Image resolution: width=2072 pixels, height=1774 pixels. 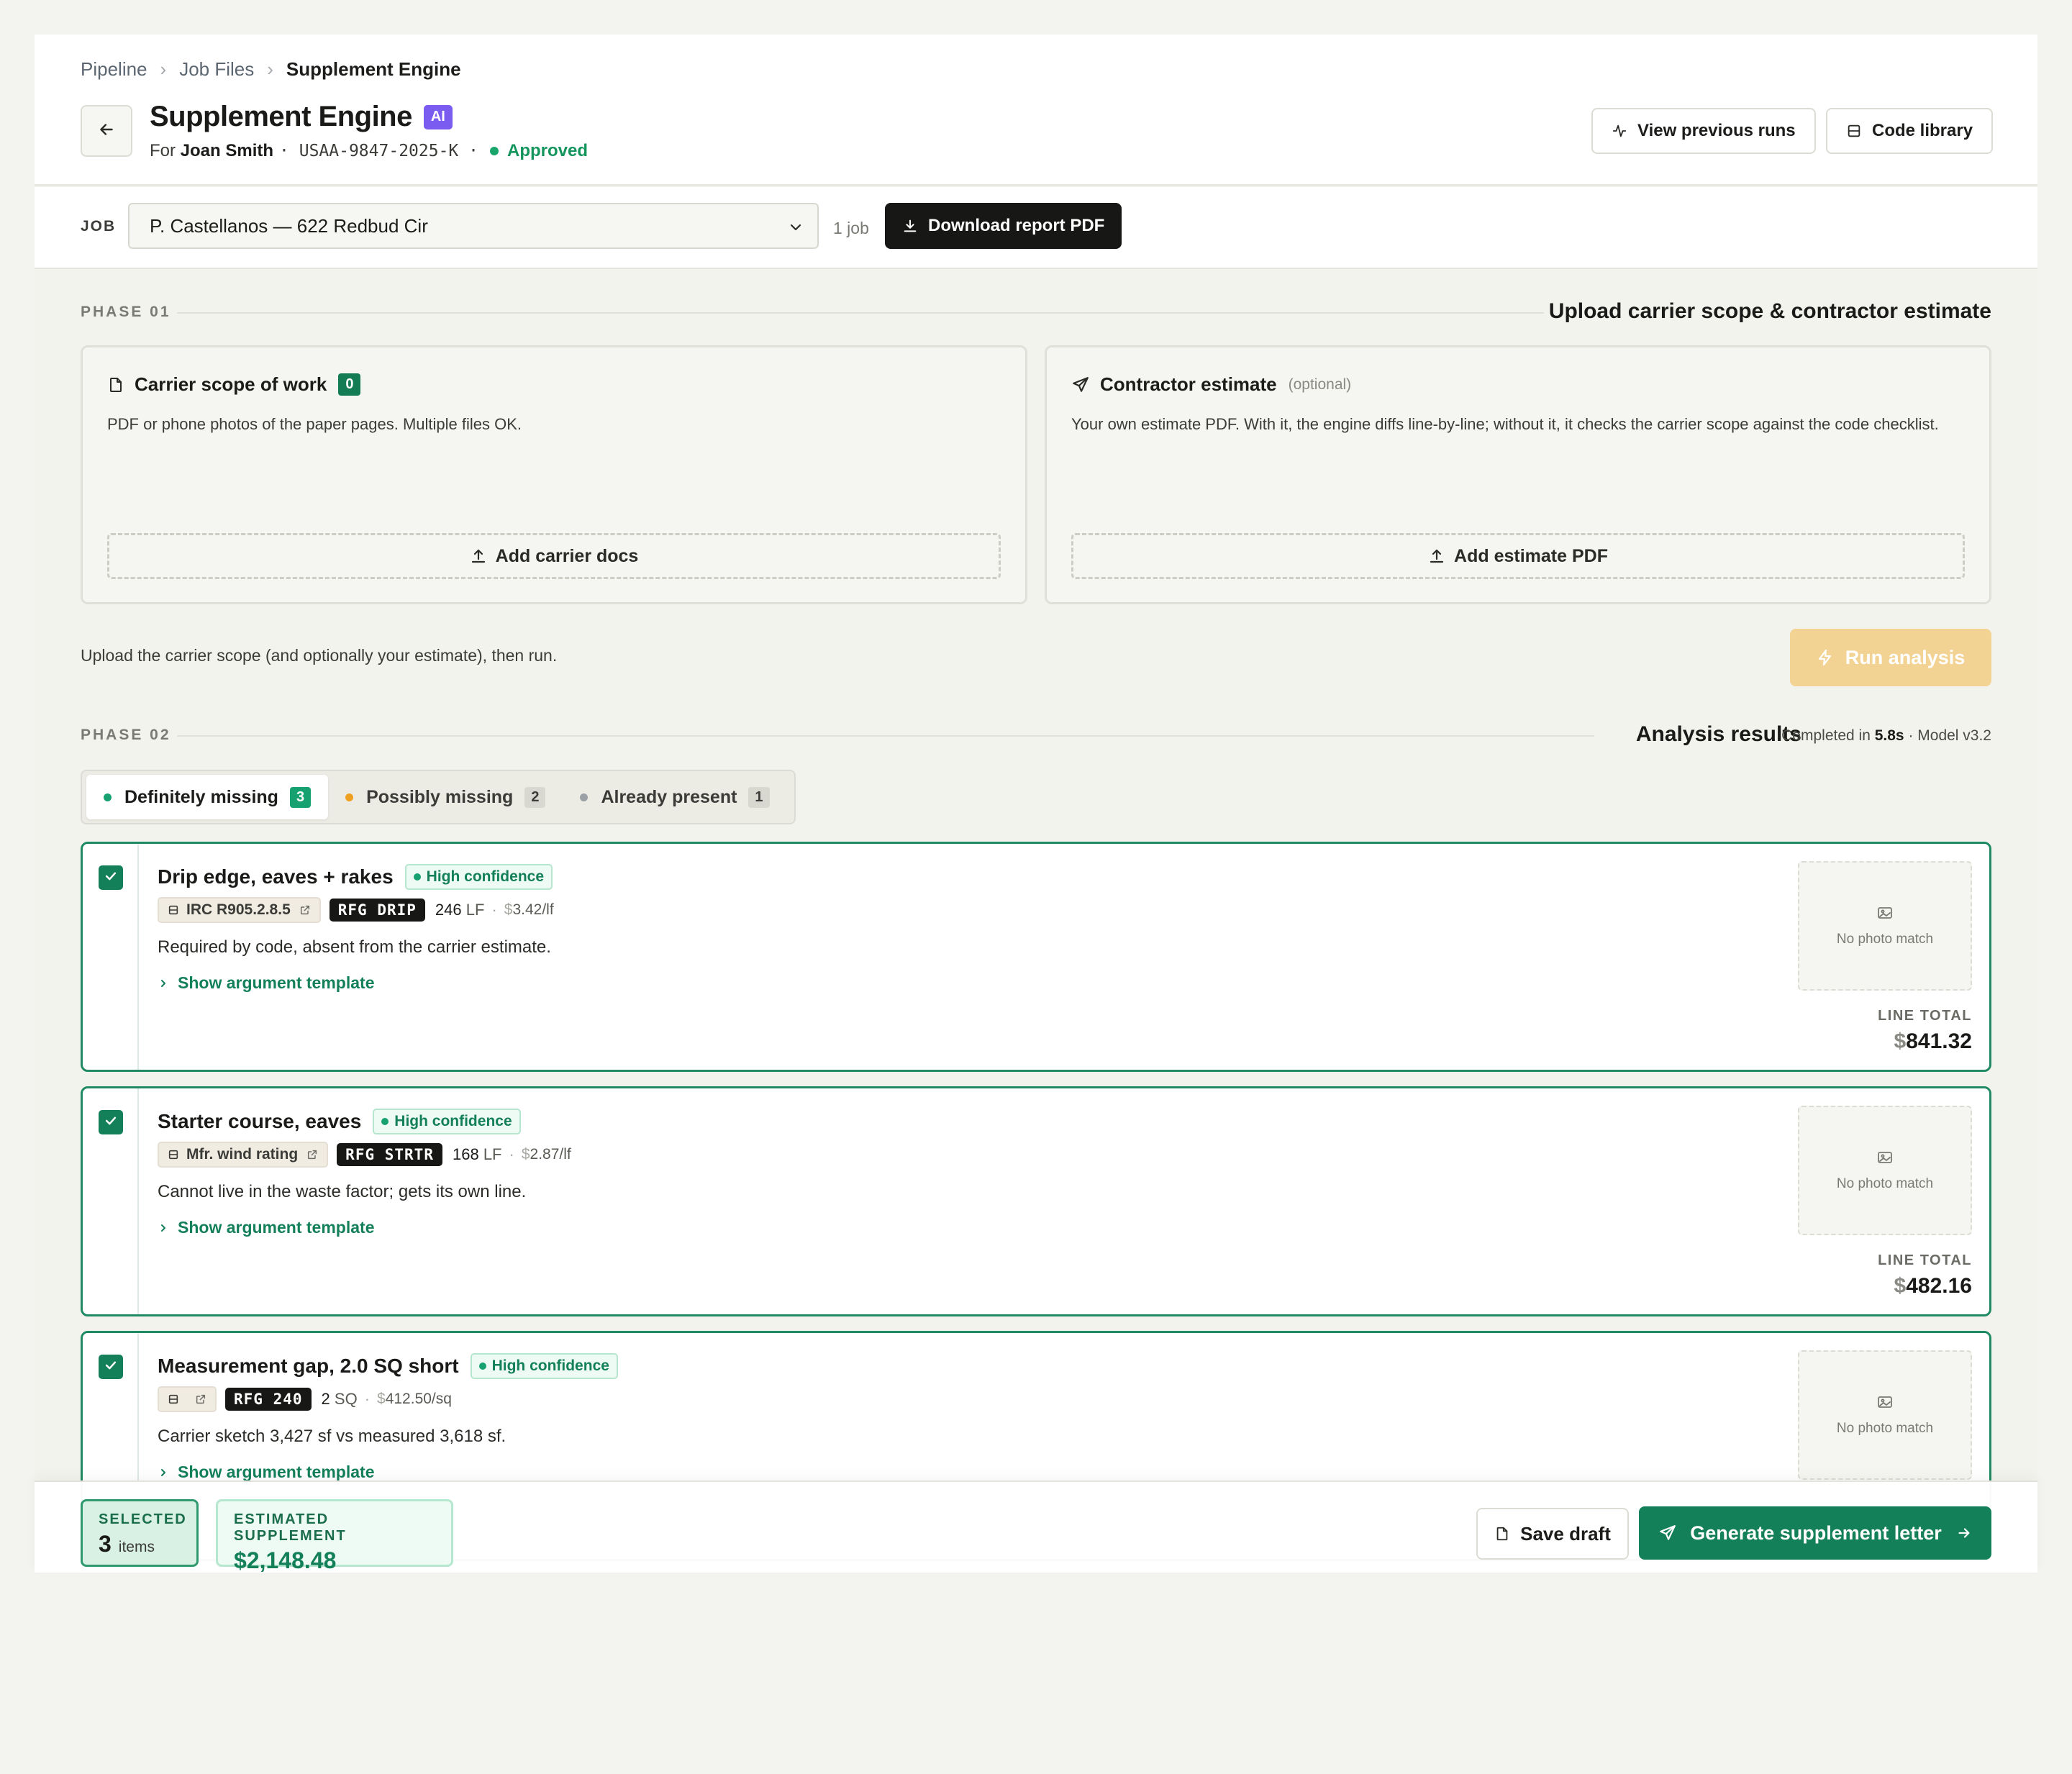 I want to click on book-icon, so click(x=174, y=1399).